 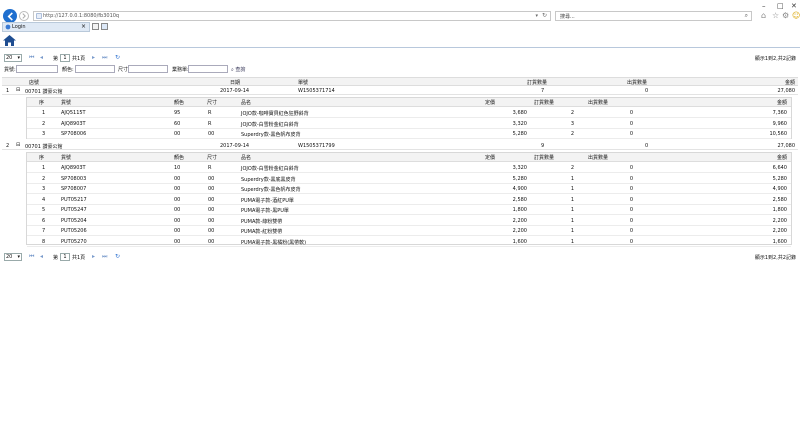 I want to click on detail-row: 7 PUT05206 00 00 PUMA款-紅粉雙帶 2,200 1 0 2,200, so click(x=409, y=231).